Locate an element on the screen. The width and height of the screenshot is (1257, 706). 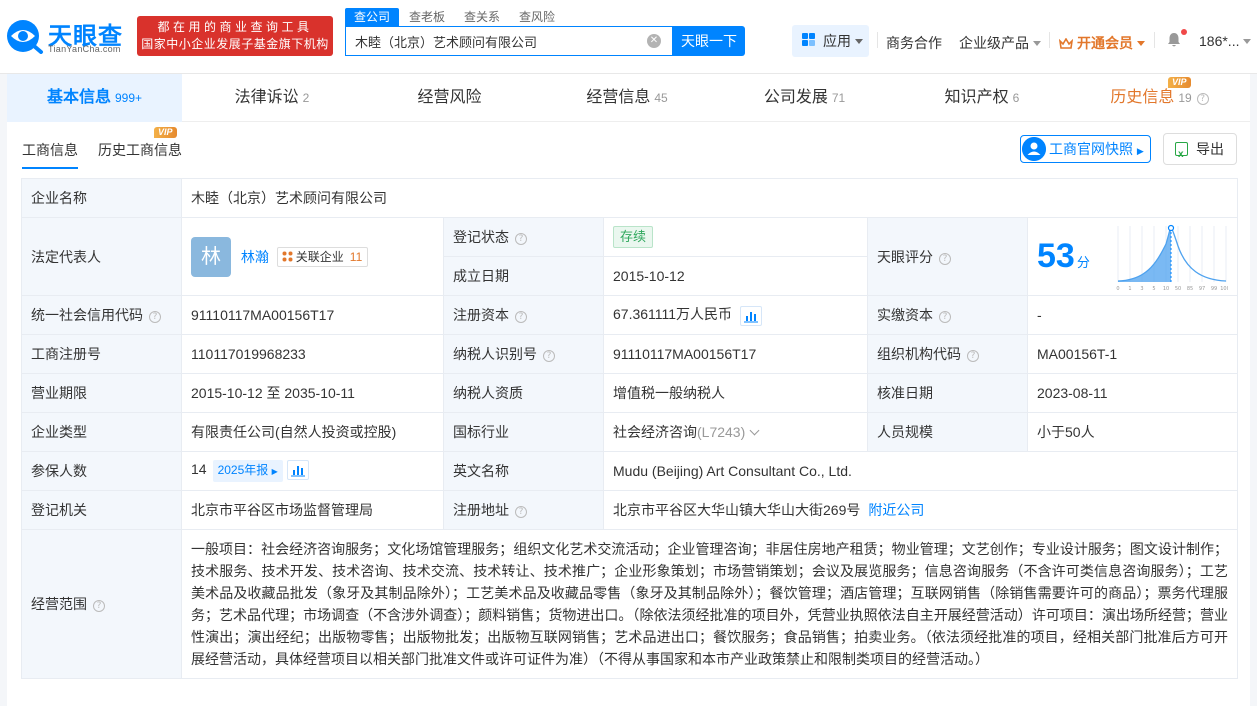
insured-chart-button is located at coordinates (297, 470).